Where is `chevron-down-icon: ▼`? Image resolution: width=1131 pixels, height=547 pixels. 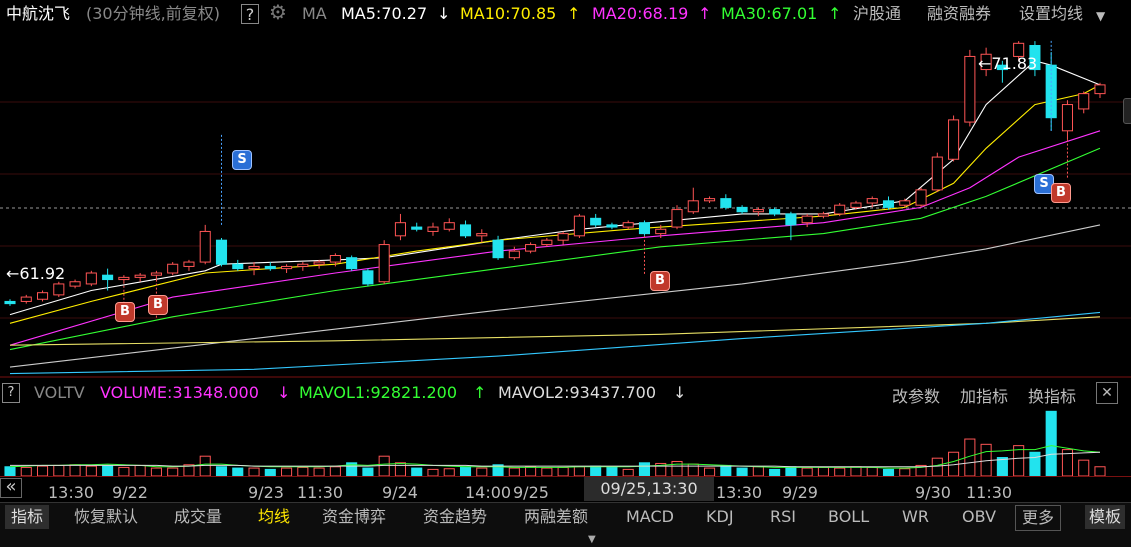 chevron-down-icon: ▼ is located at coordinates (1100, 16).